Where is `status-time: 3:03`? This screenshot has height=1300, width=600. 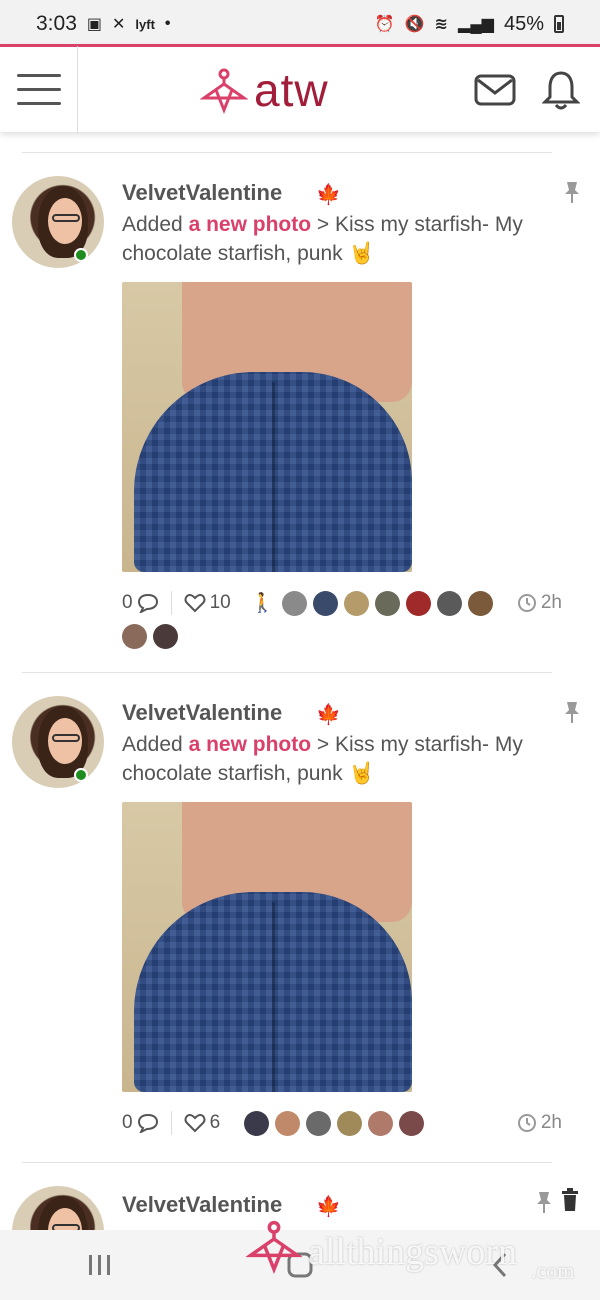
status-time: 3:03 is located at coordinates (56, 23).